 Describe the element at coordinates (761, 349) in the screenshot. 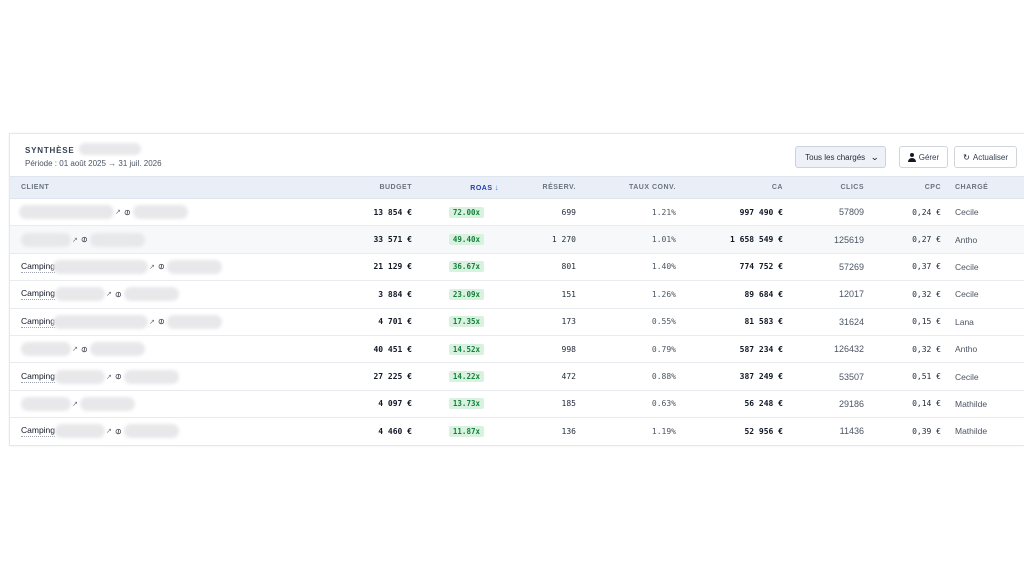

I see `ca-cell: 587 234 €` at that location.